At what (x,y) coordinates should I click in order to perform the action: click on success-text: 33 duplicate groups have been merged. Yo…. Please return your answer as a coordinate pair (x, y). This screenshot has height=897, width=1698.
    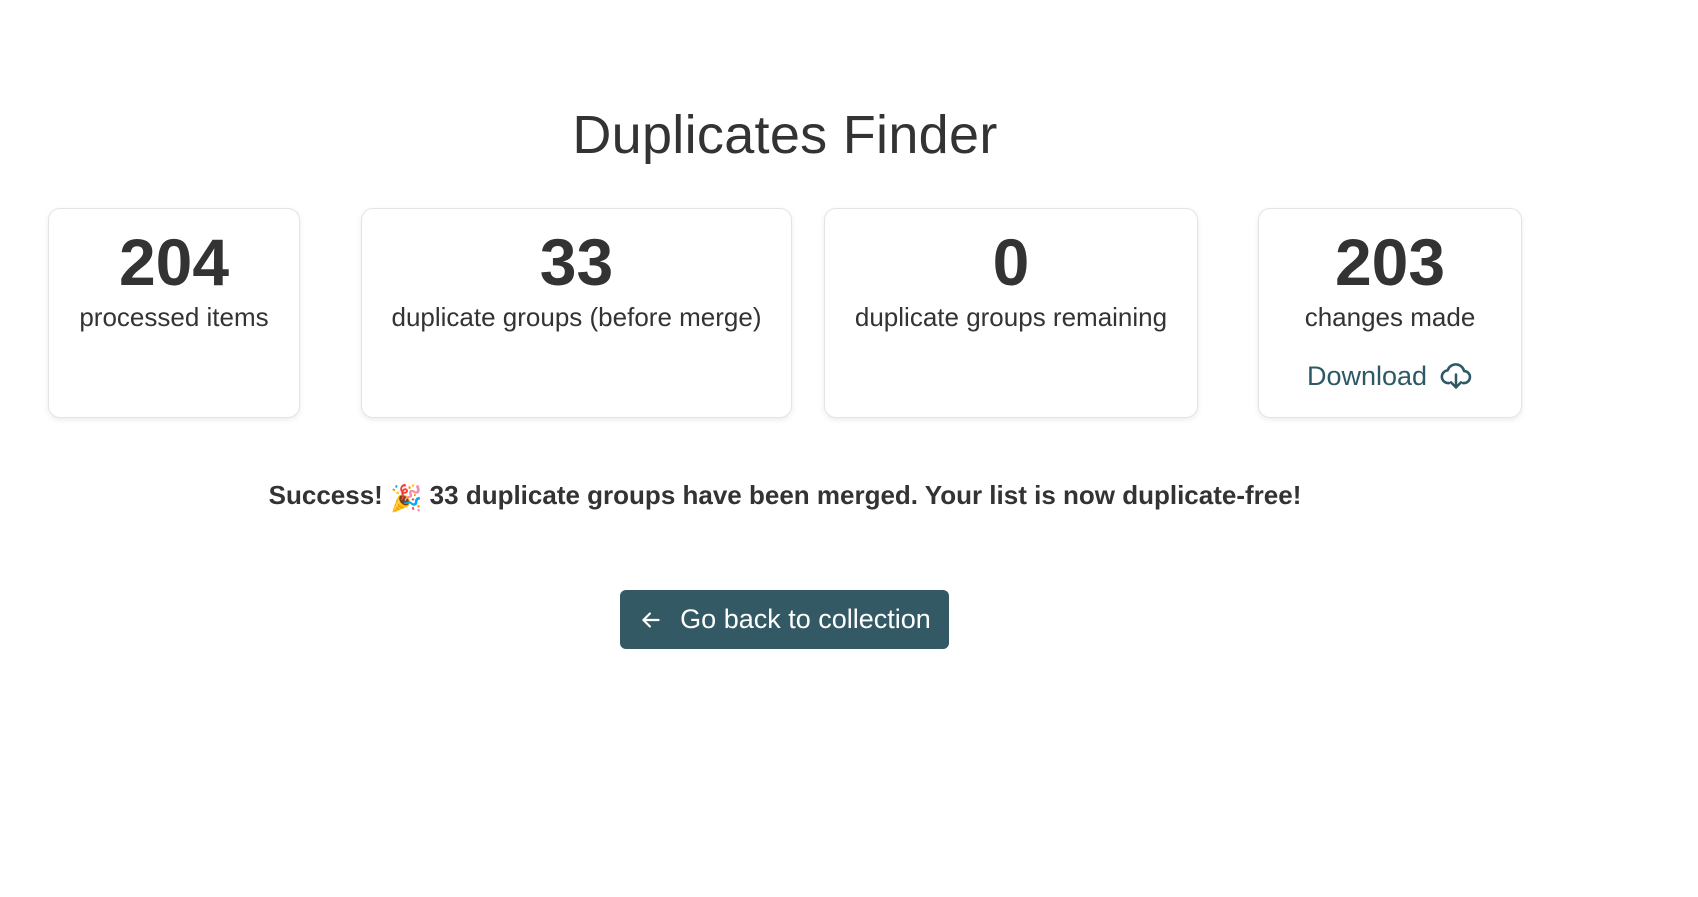
    Looking at the image, I should click on (865, 495).